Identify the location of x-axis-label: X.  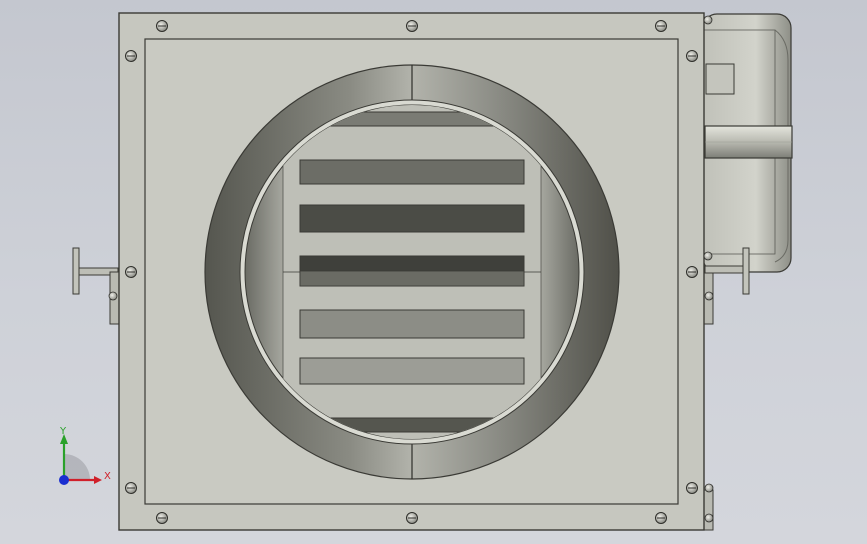
(107, 476).